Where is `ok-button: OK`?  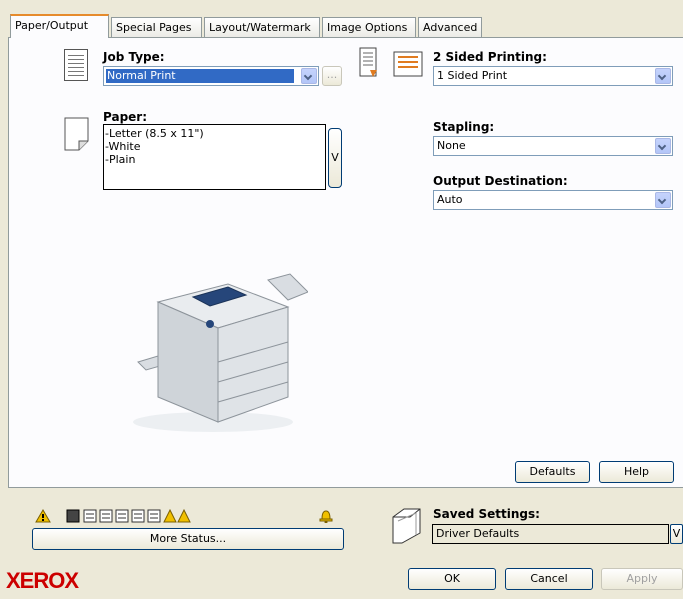
ok-button: OK is located at coordinates (452, 579).